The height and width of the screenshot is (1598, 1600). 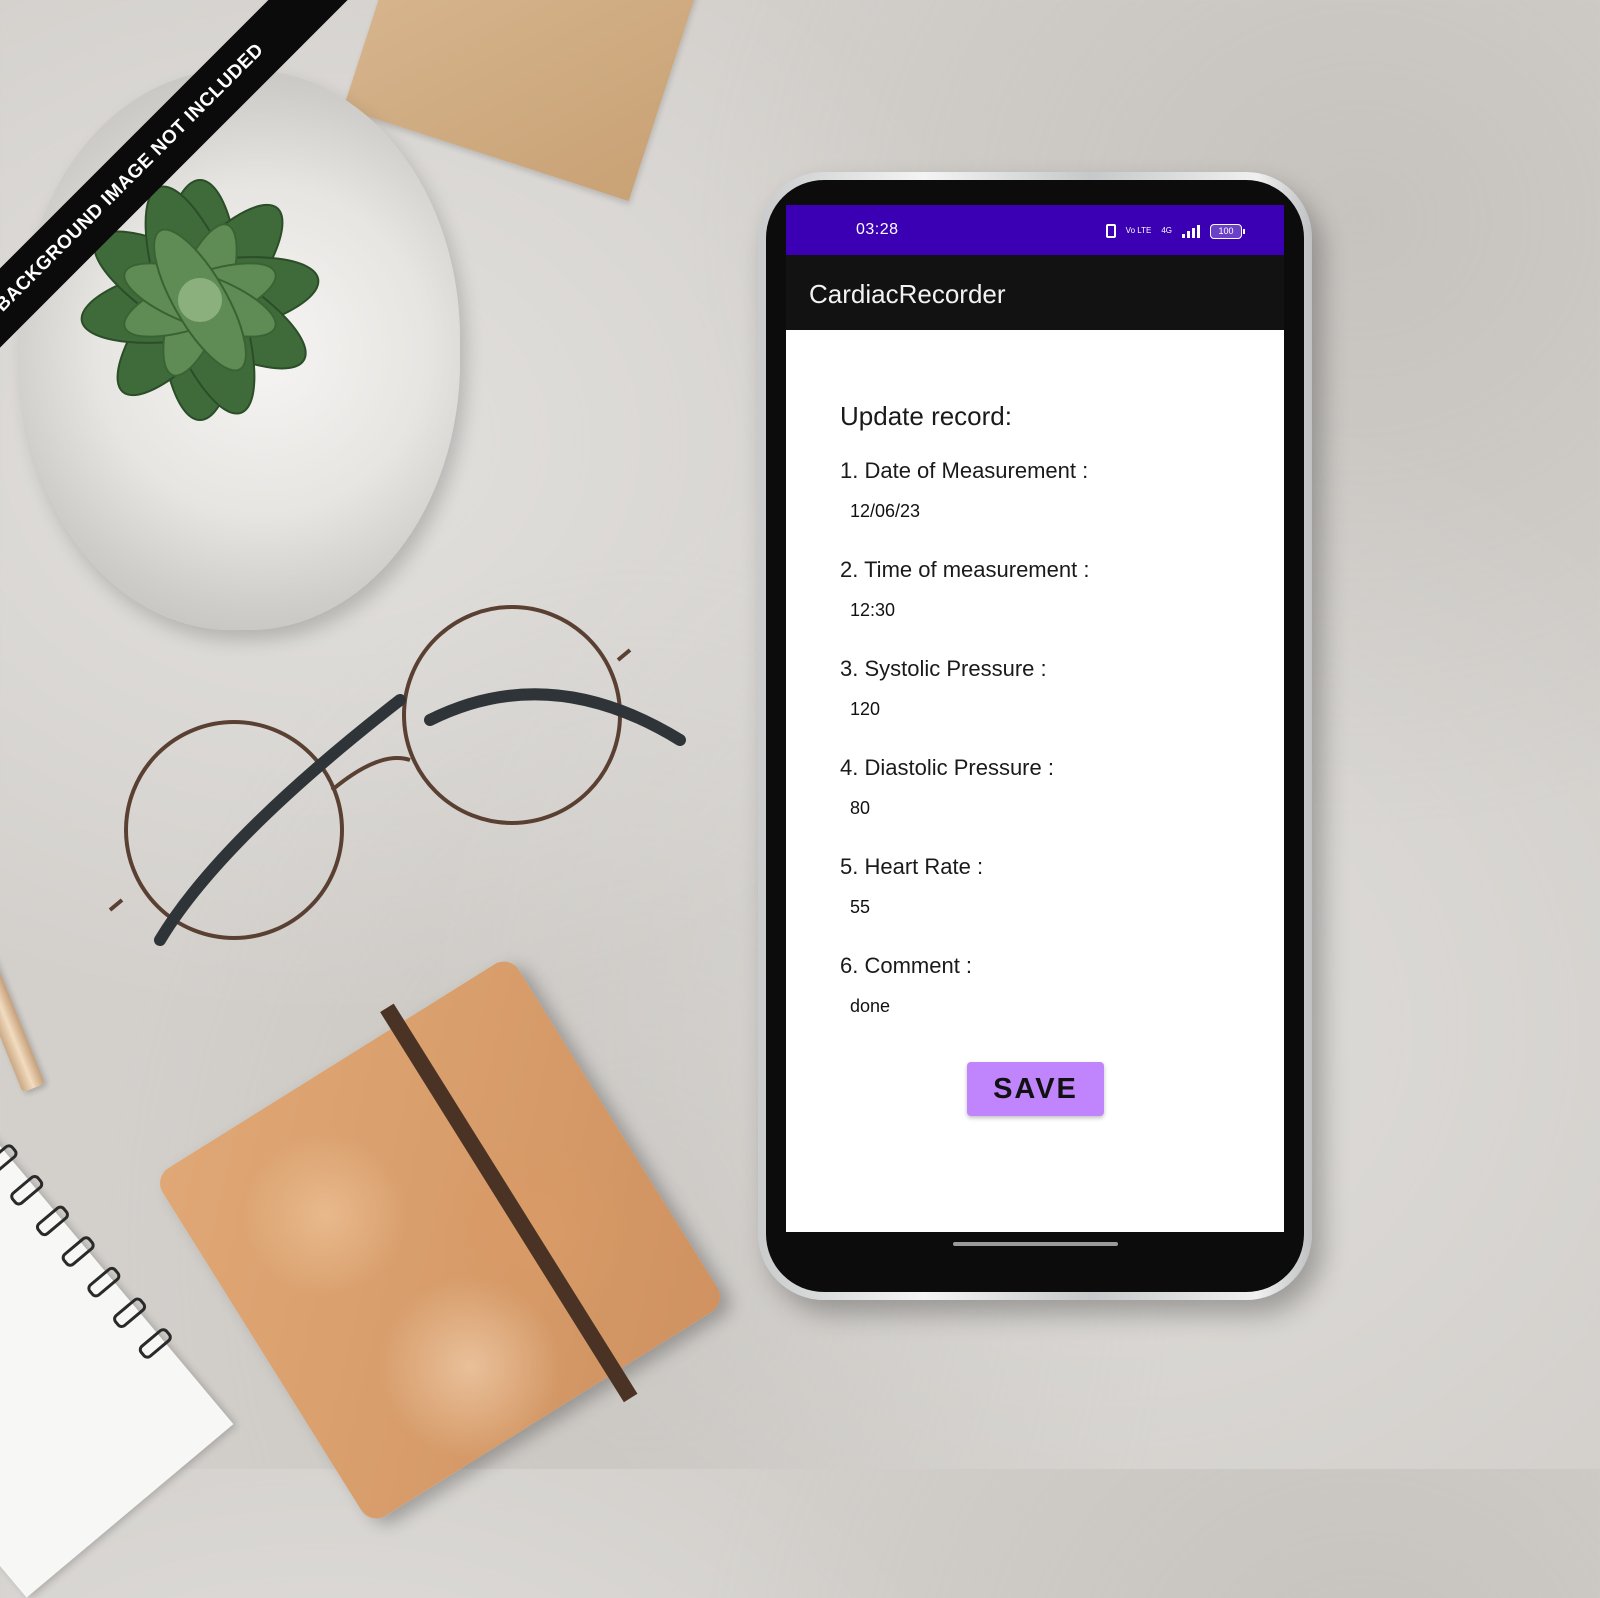 I want to click on signal-icon, so click(x=1191, y=231).